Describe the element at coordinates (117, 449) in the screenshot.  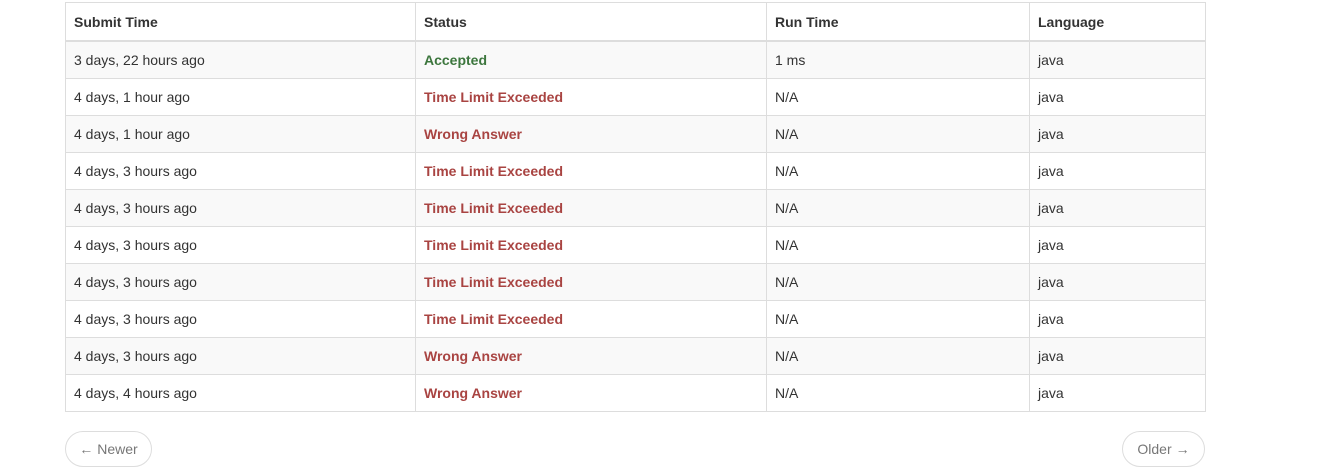
I see `newer-label: Newer` at that location.